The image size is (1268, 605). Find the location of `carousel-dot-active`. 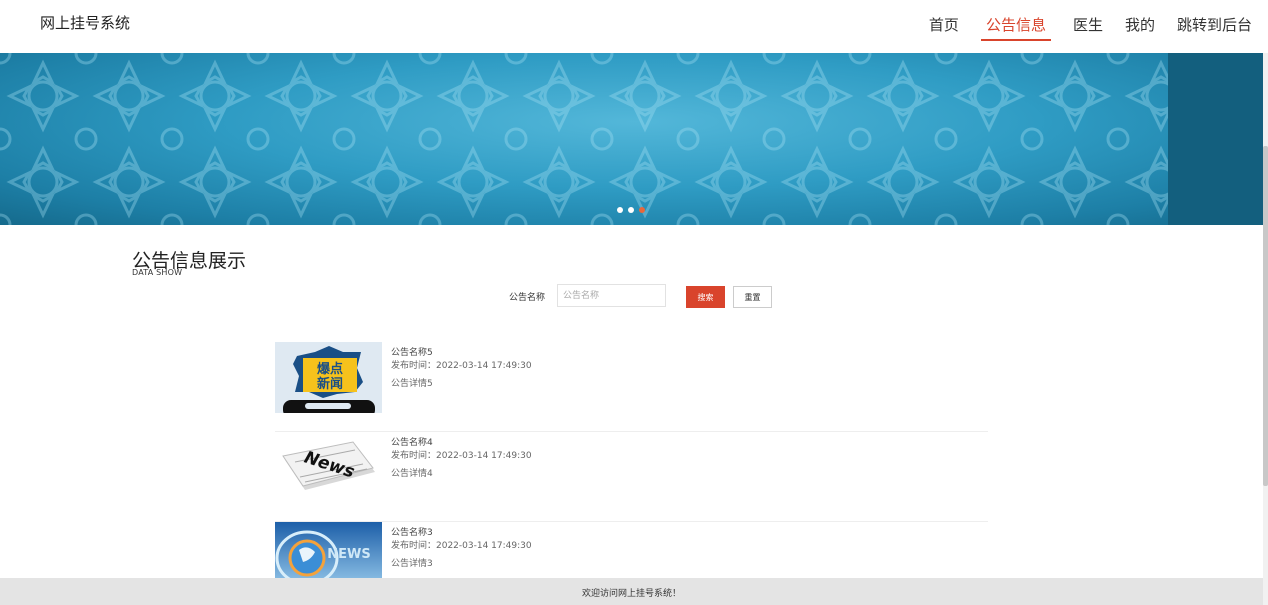

carousel-dot-active is located at coordinates (642, 210).